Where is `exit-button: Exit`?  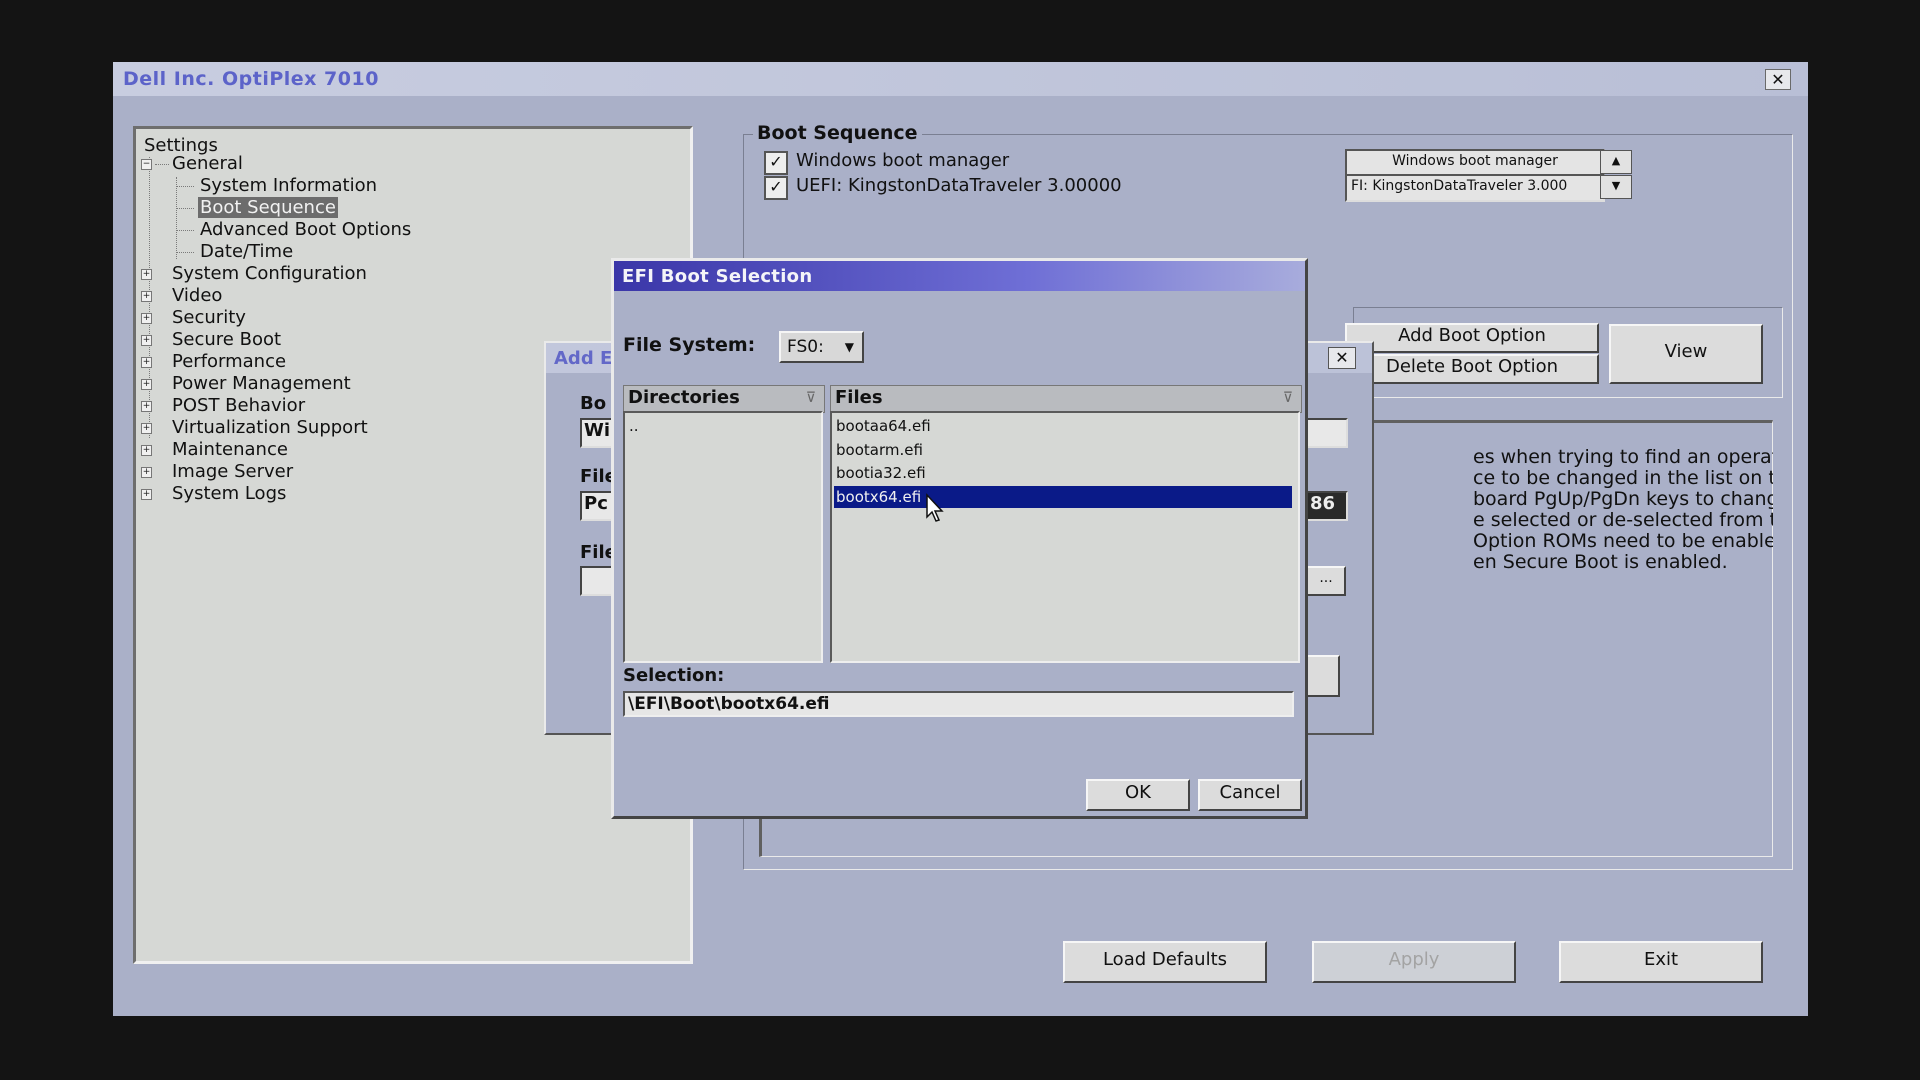 exit-button: Exit is located at coordinates (1661, 962).